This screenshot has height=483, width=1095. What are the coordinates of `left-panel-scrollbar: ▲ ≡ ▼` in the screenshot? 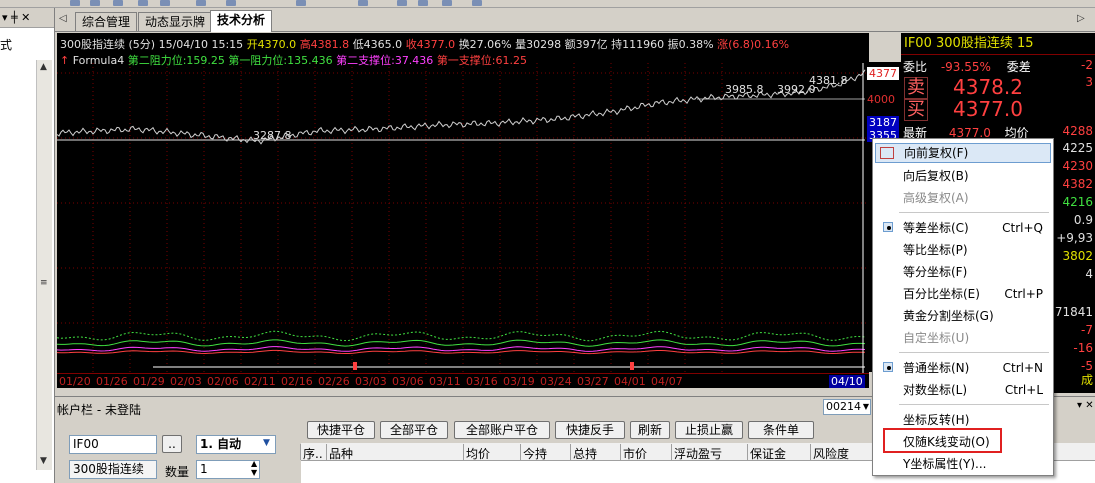 It's located at (44, 265).